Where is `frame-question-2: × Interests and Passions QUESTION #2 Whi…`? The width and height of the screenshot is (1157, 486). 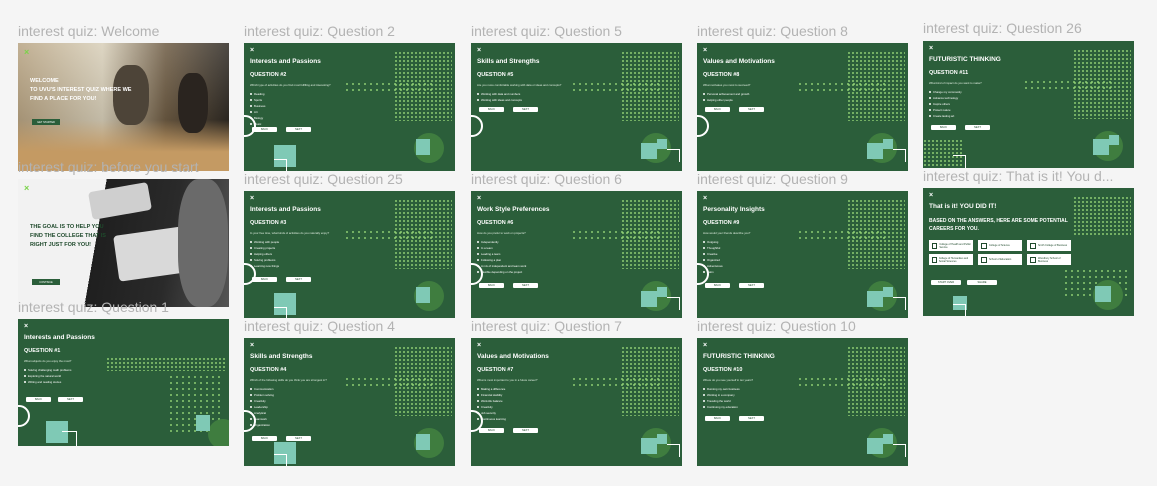
frame-question-2: × Interests and Passions QUESTION #2 Whi… is located at coordinates (349, 107).